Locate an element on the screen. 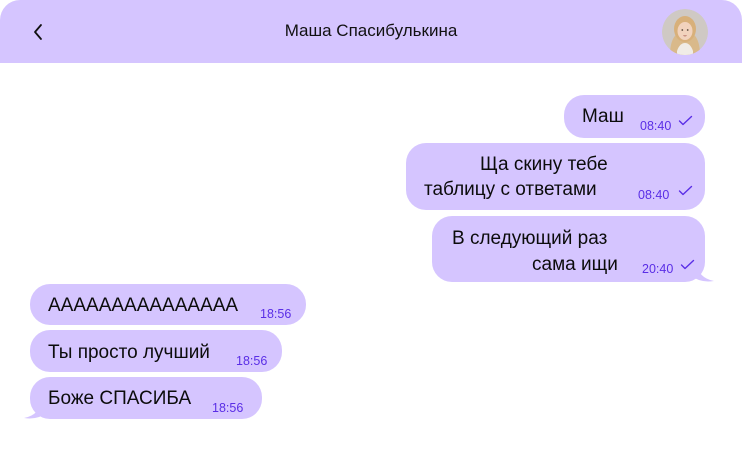 This screenshot has width=742, height=450. message-text-line: Ща скину тебе is located at coordinates (544, 164).